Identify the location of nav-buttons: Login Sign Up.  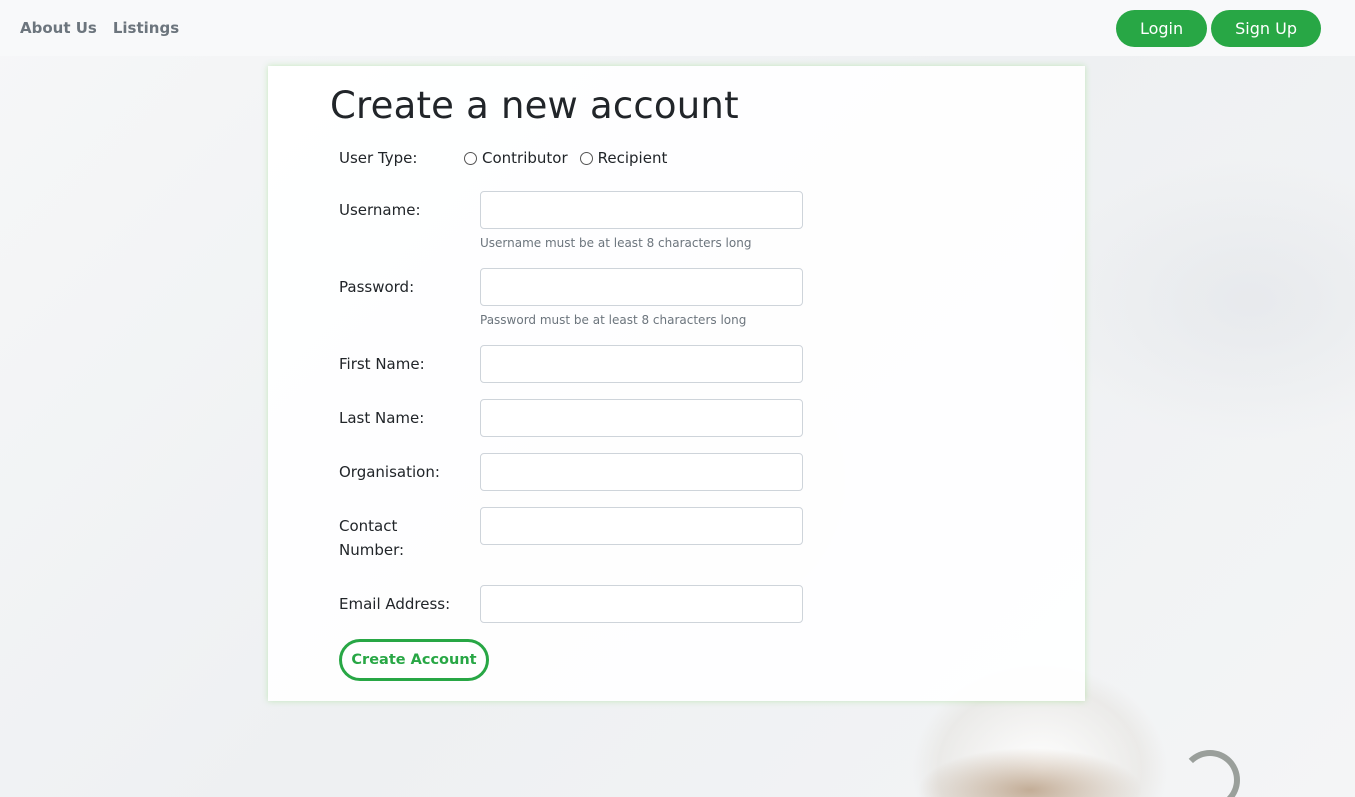
(1218, 28).